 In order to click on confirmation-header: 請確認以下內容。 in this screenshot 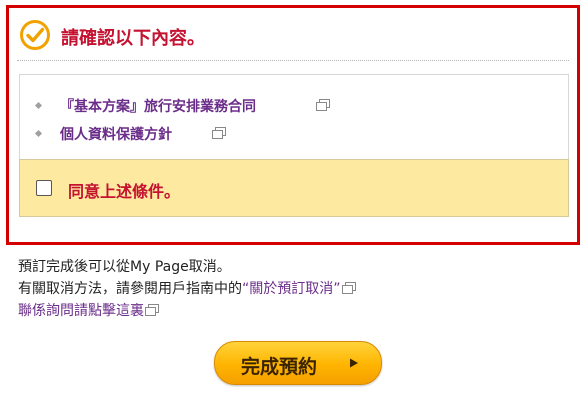, I will do `click(293, 38)`.